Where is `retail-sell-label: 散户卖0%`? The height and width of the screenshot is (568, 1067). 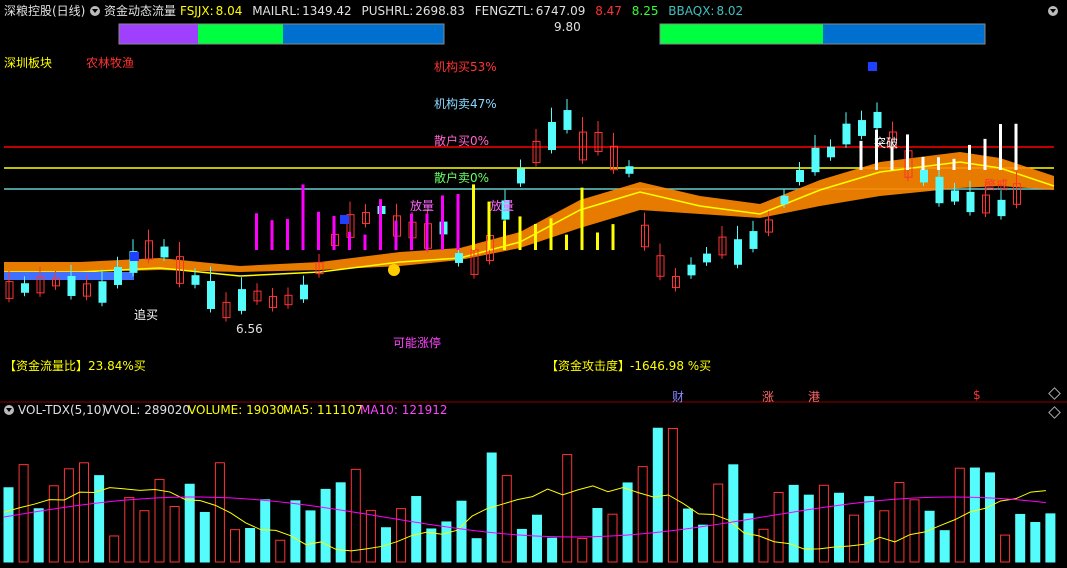
retail-sell-label: 散户卖0% is located at coordinates (462, 178).